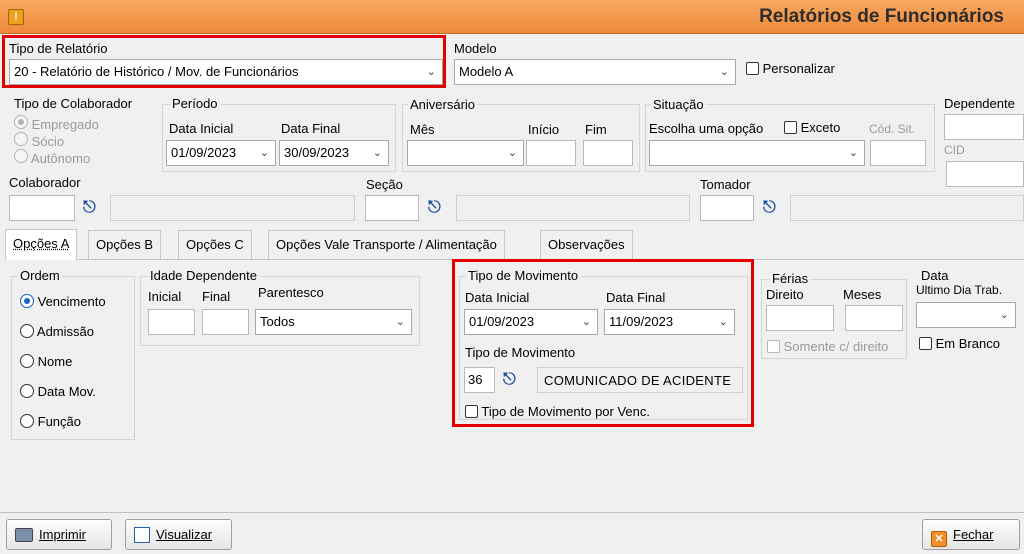  Describe the element at coordinates (58, 48) in the screenshot. I see `tipo-relatorio-label: Tipo de Relatório` at that location.